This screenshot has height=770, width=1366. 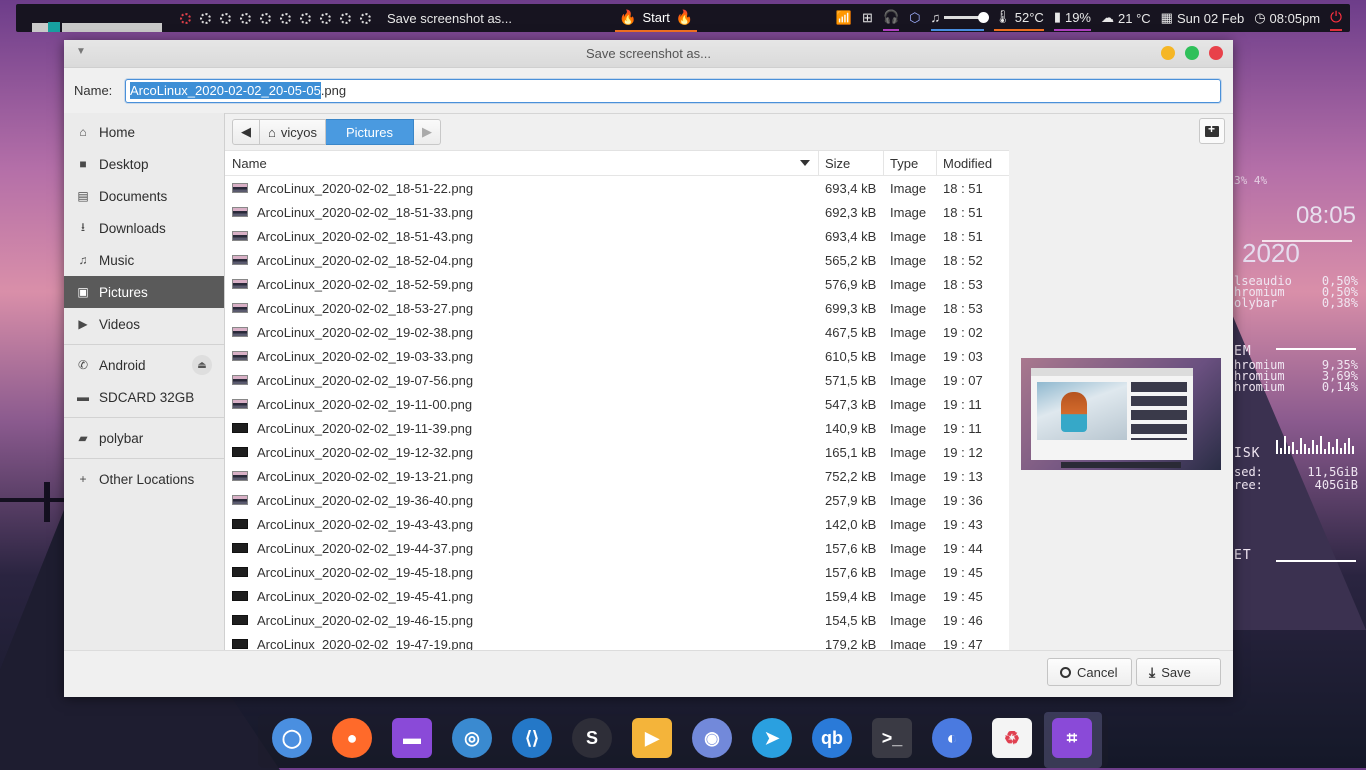 What do you see at coordinates (365, 548) in the screenshot?
I see `file-name: ArcoLinux_2020-02-02_19-44-37.png` at bounding box center [365, 548].